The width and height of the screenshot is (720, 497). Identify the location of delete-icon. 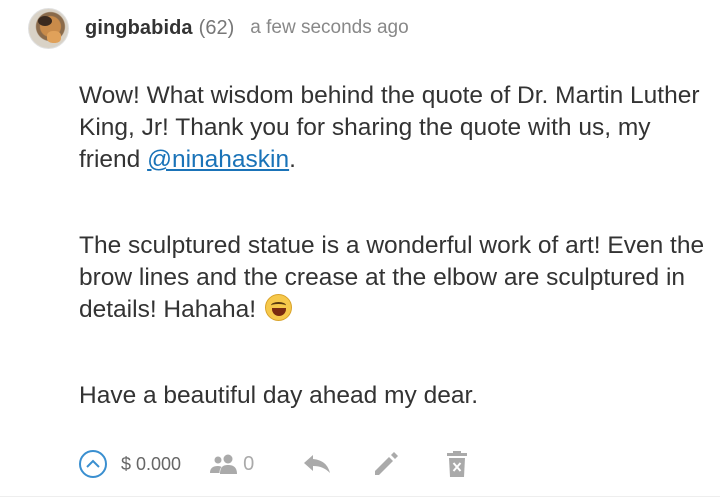
(457, 464).